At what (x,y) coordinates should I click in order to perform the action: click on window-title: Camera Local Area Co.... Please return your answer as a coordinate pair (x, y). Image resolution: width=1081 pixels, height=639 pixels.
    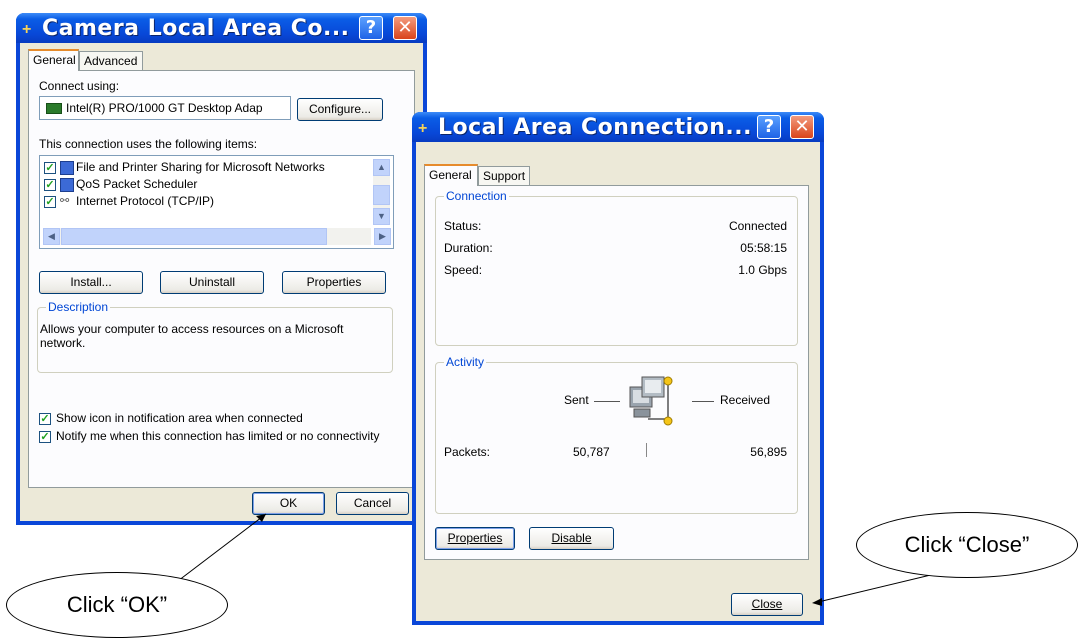
    Looking at the image, I should click on (196, 28).